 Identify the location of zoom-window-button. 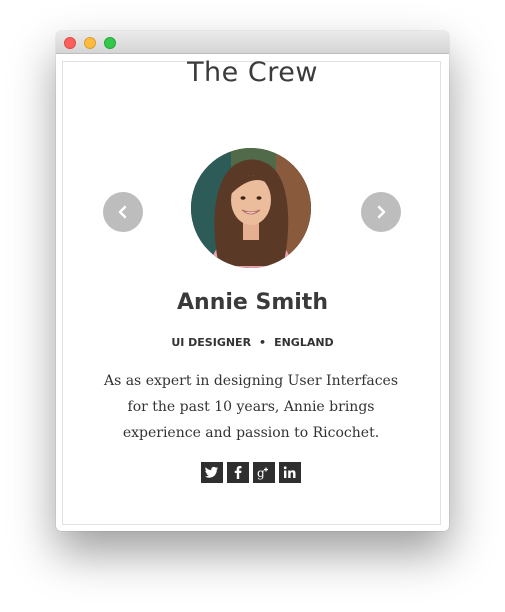
(110, 43).